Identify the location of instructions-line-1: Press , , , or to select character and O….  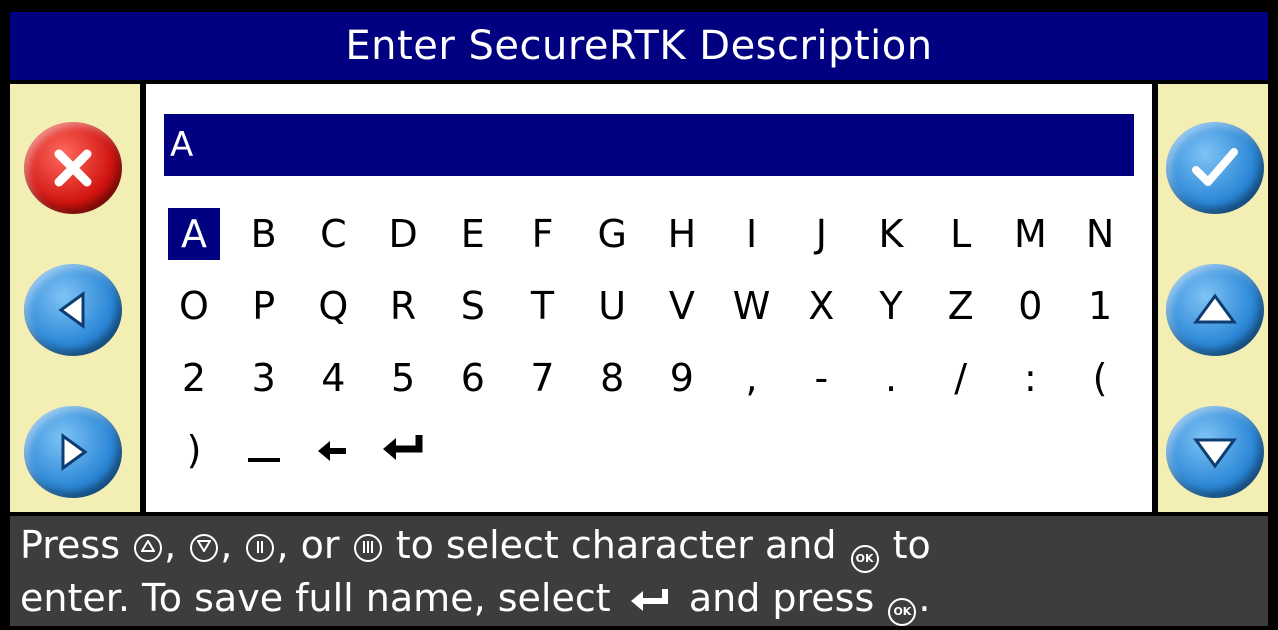
(639, 546).